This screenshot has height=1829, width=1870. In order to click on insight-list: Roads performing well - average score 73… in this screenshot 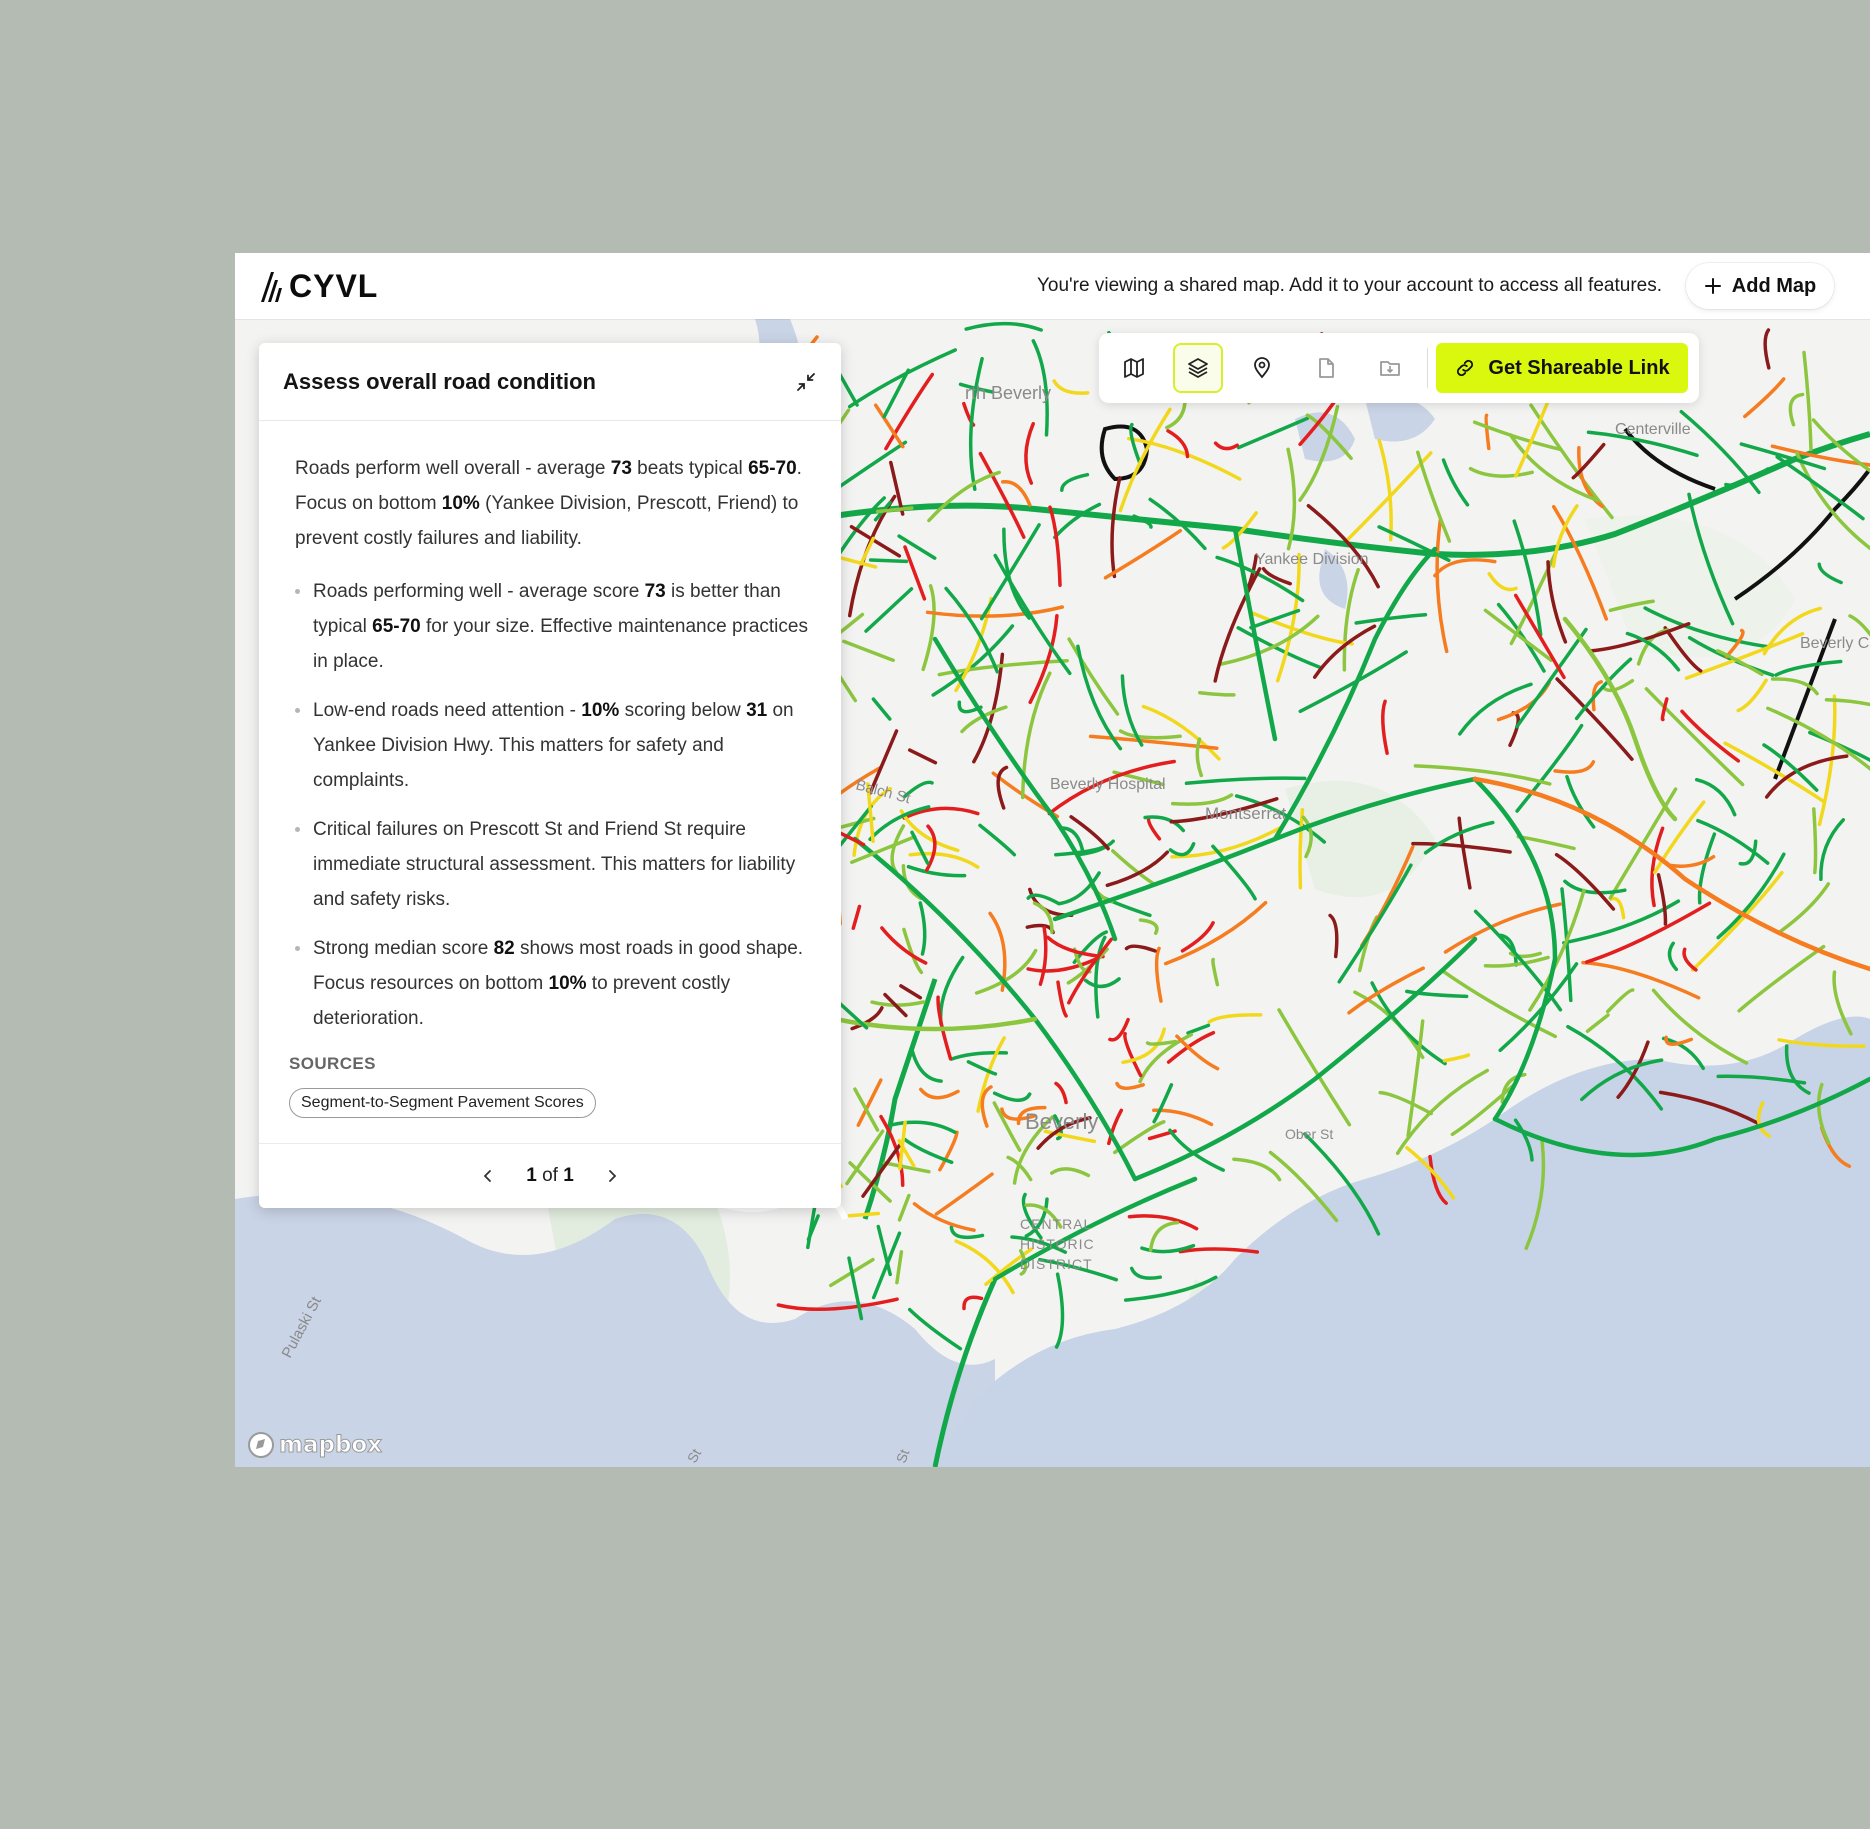, I will do `click(550, 805)`.